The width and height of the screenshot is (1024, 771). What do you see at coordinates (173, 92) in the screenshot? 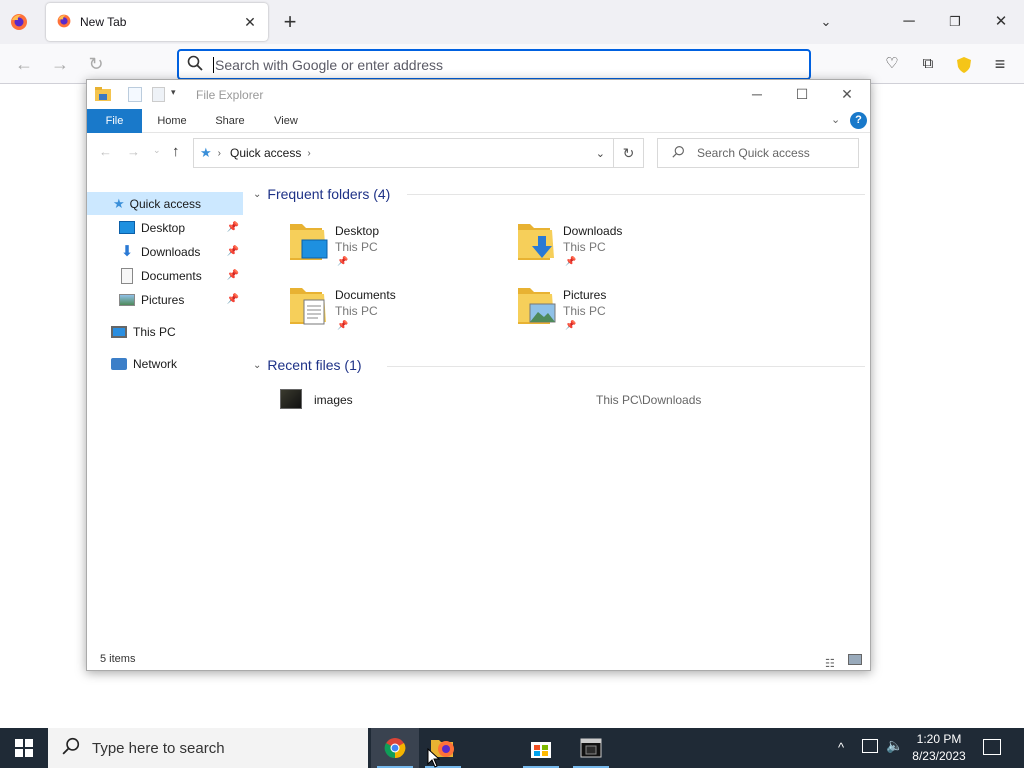
I see `quick-access-toolbar-dropdown-icon: ▾` at bounding box center [173, 92].